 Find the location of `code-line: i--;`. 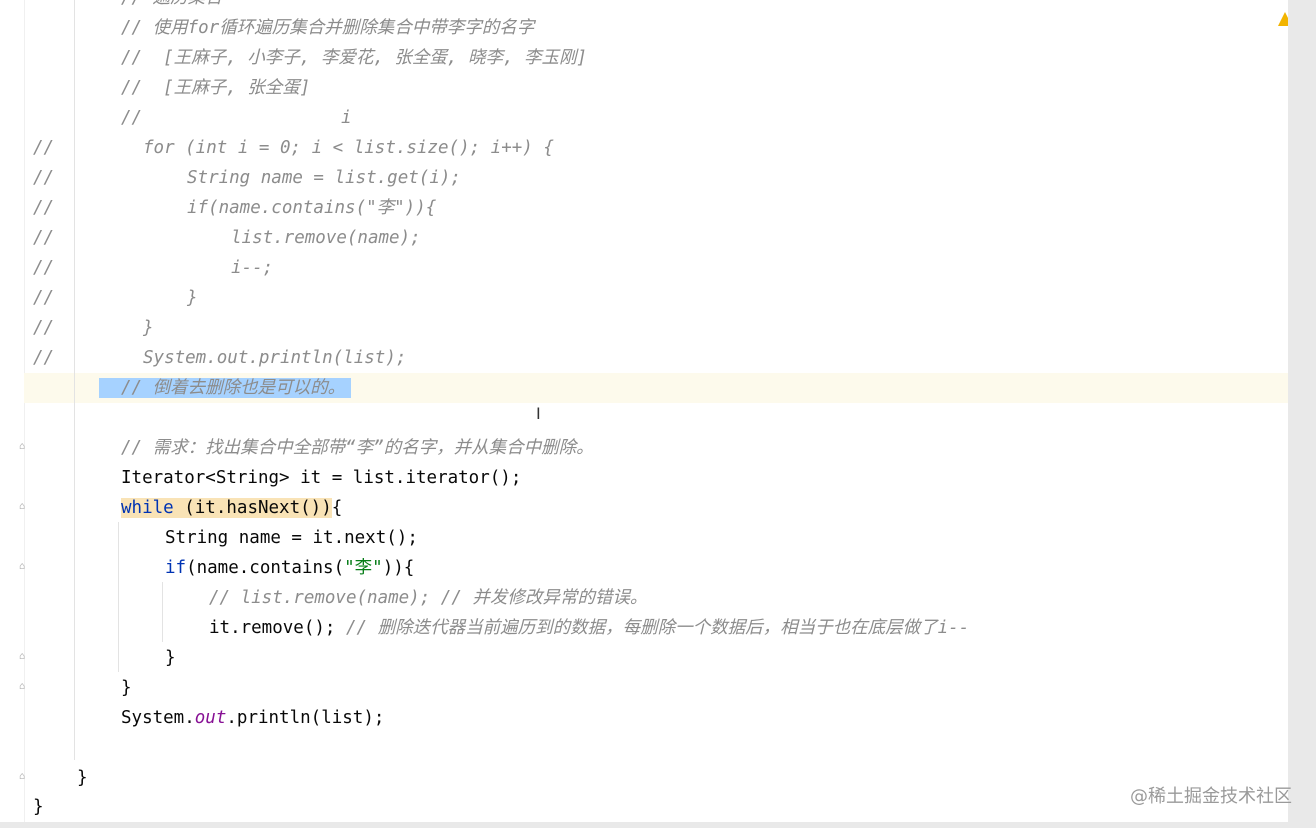

code-line: i--; is located at coordinates (252, 268).